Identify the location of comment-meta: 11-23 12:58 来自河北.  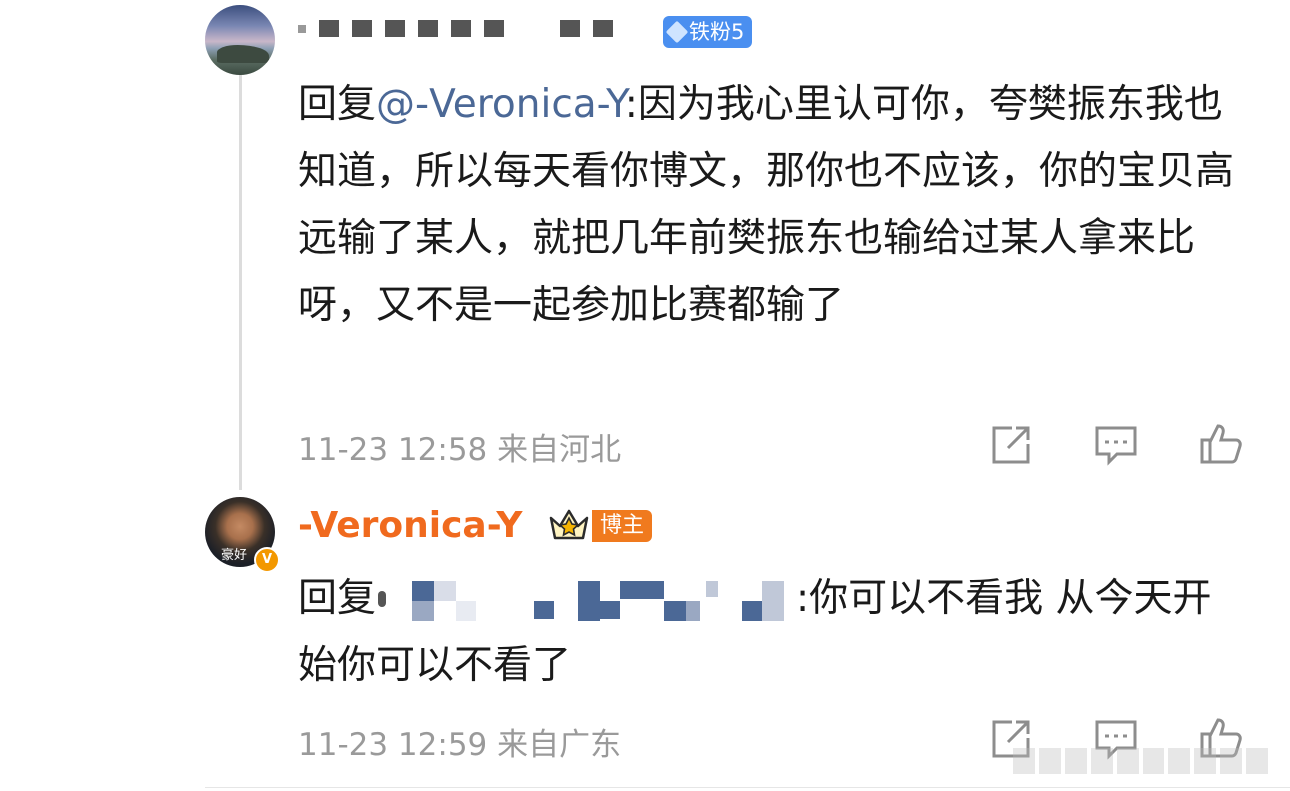
(459, 446).